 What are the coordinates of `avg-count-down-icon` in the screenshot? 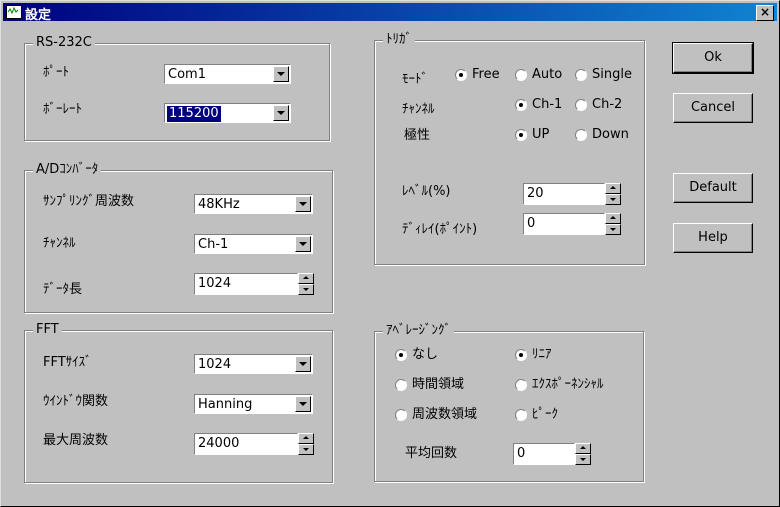 It's located at (583, 459).